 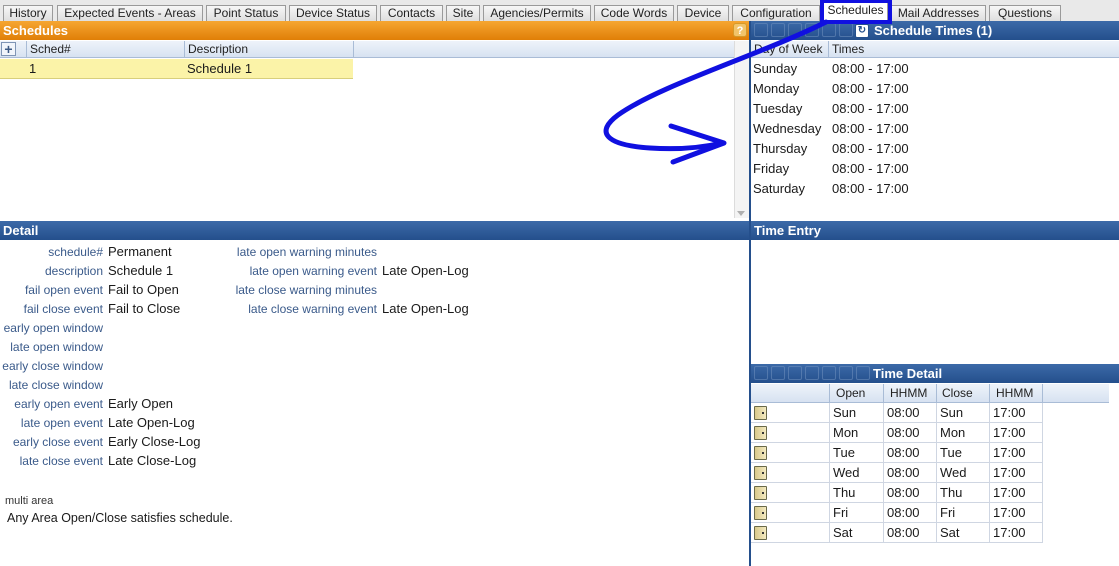 I want to click on field-label: early open window, so click(x=53, y=328).